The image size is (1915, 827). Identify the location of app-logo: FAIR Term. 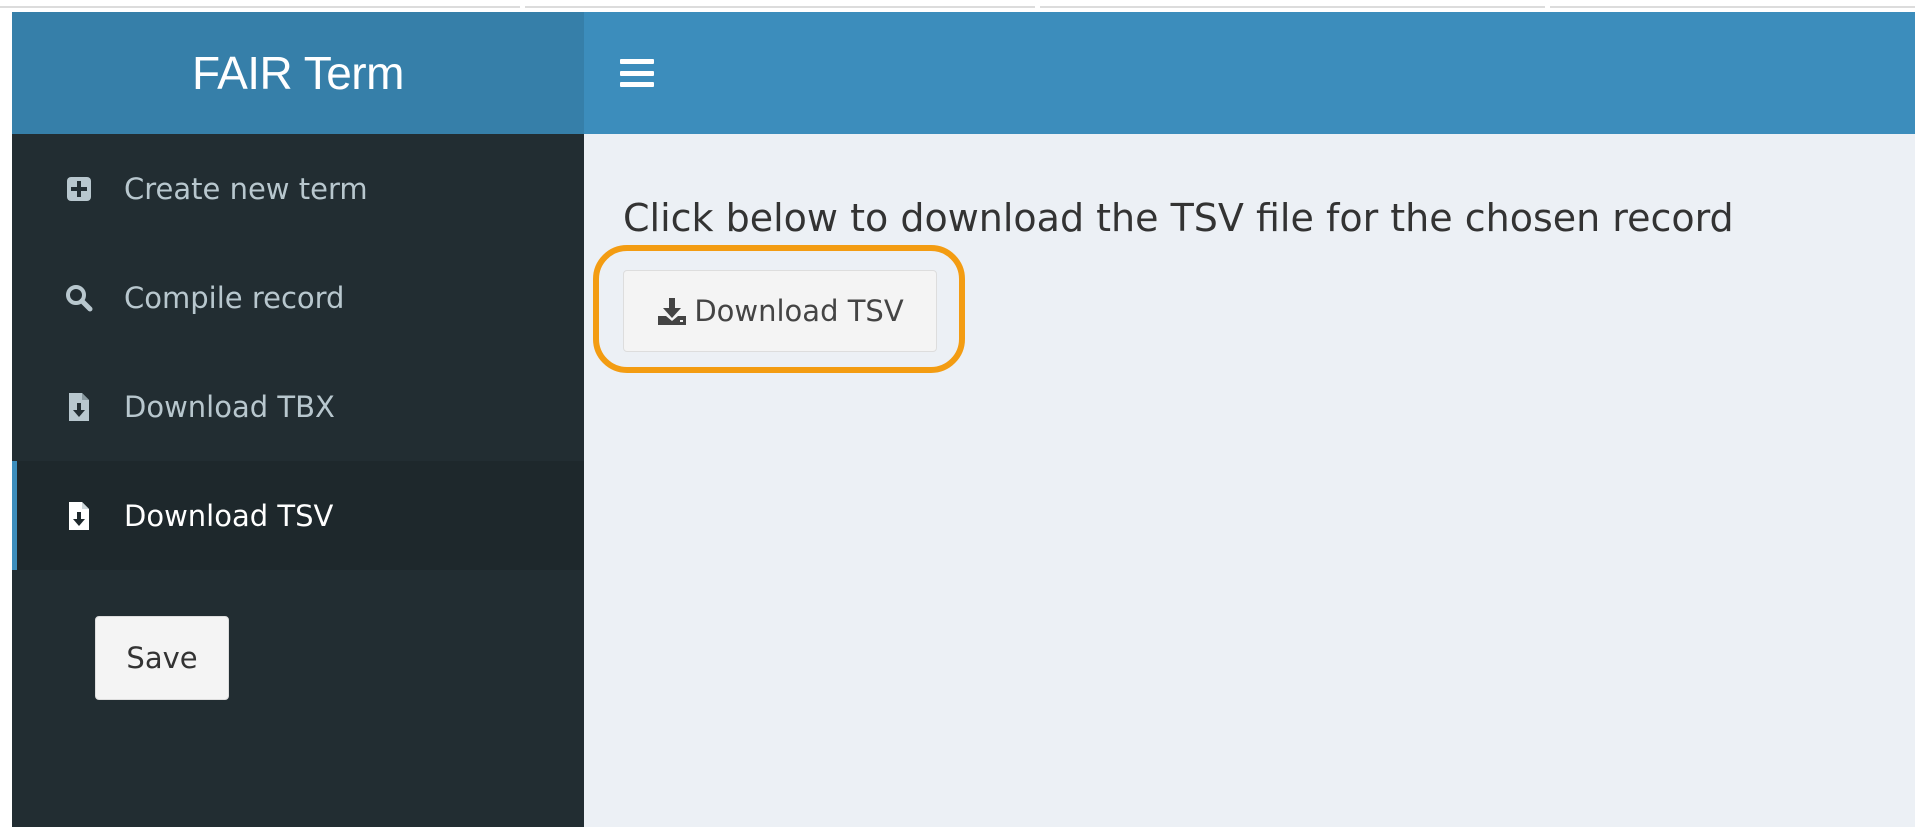
(298, 73).